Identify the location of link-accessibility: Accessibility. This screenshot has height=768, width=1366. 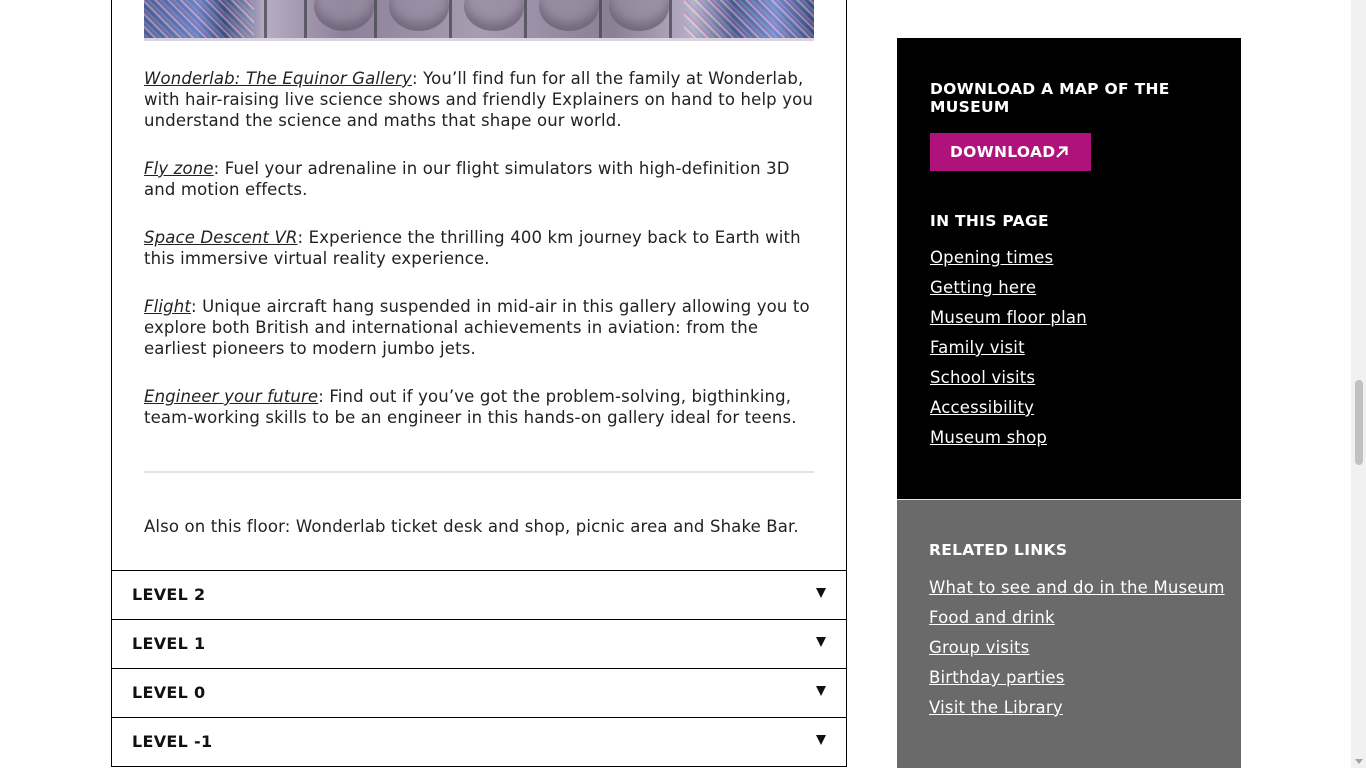
(982, 407).